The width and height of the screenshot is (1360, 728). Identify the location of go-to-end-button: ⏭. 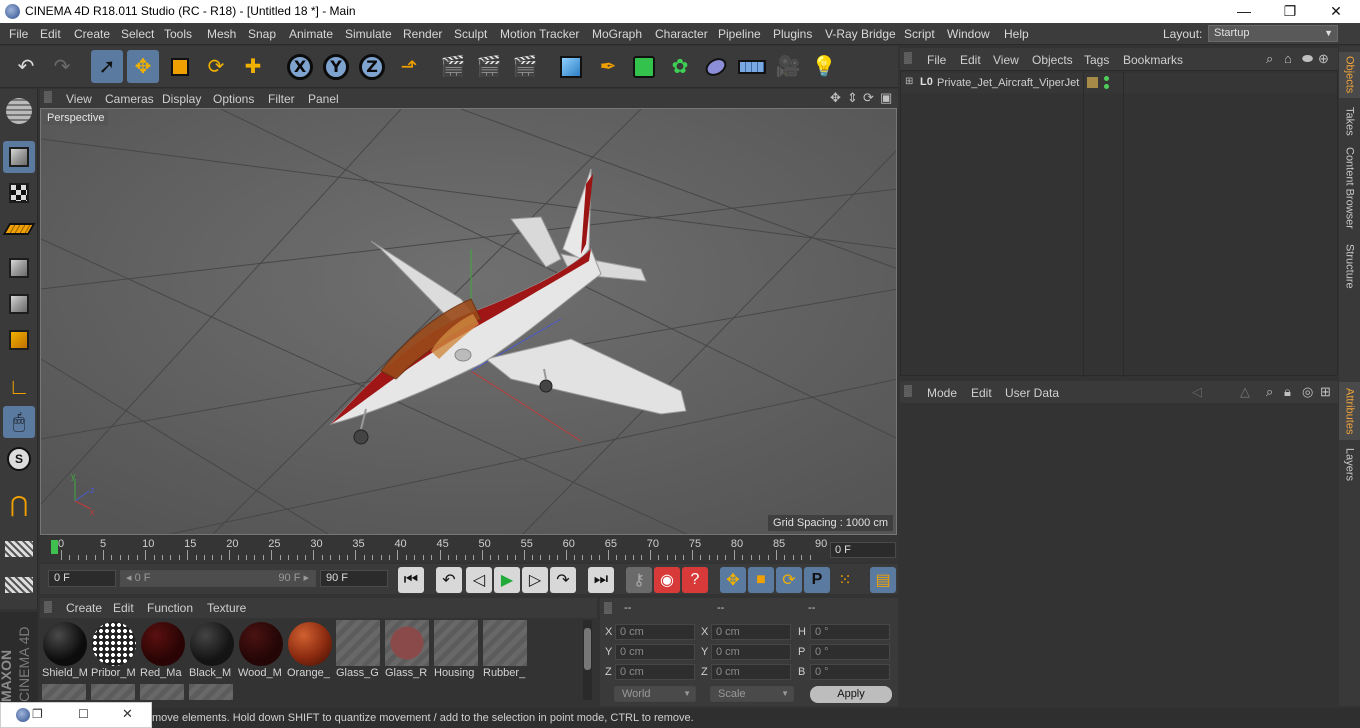
(601, 580).